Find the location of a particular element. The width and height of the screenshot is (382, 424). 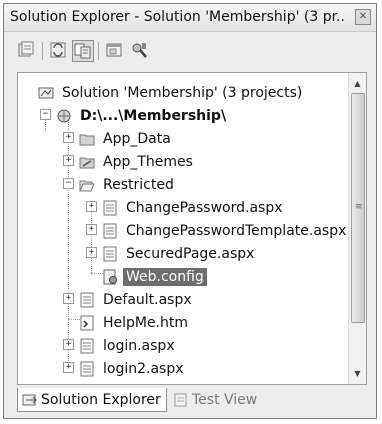

tab-test-view: Test View is located at coordinates (217, 400).